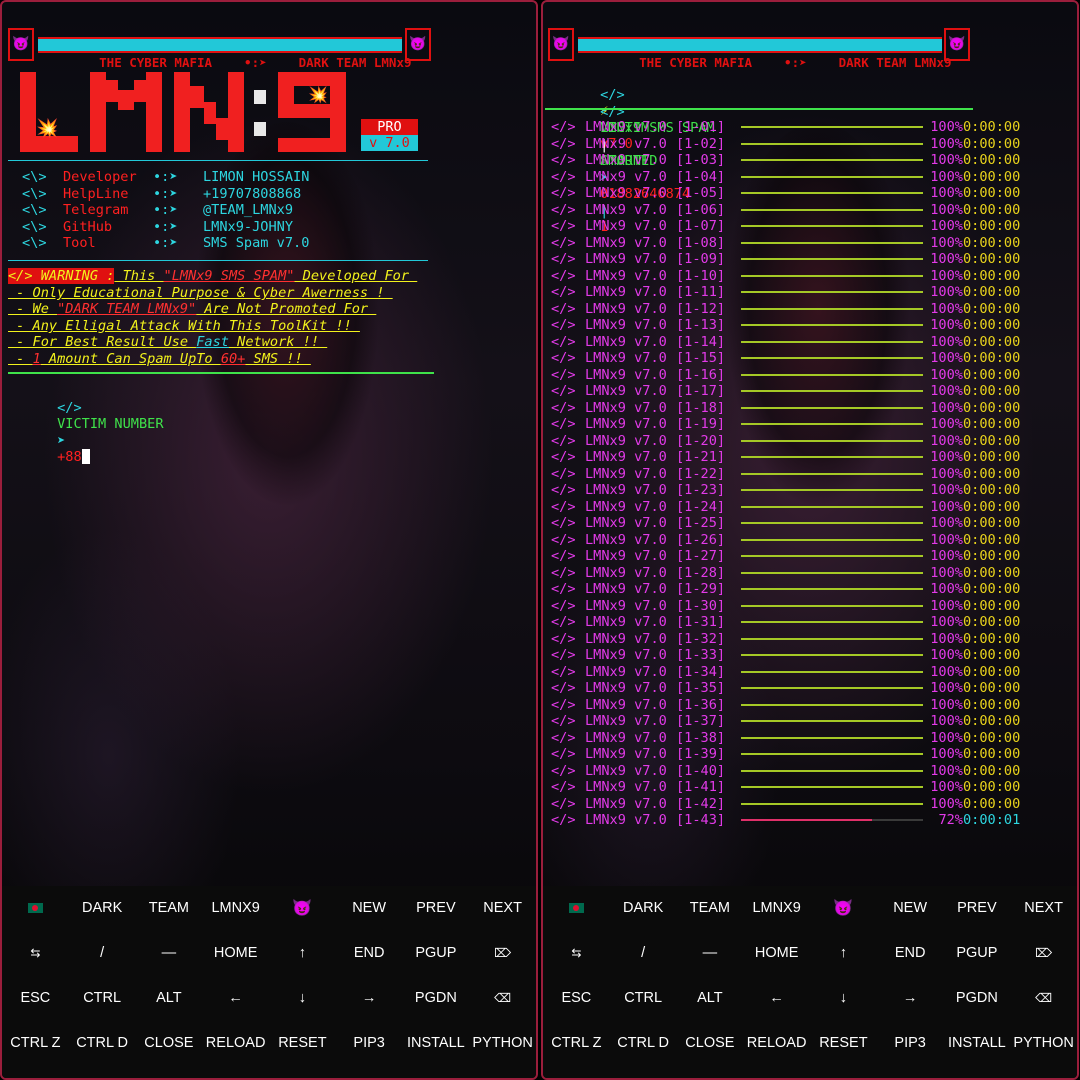  What do you see at coordinates (85, 432) in the screenshot?
I see `victim-number-prompt: </> VICTIM NUMBER ➤ +88` at bounding box center [85, 432].